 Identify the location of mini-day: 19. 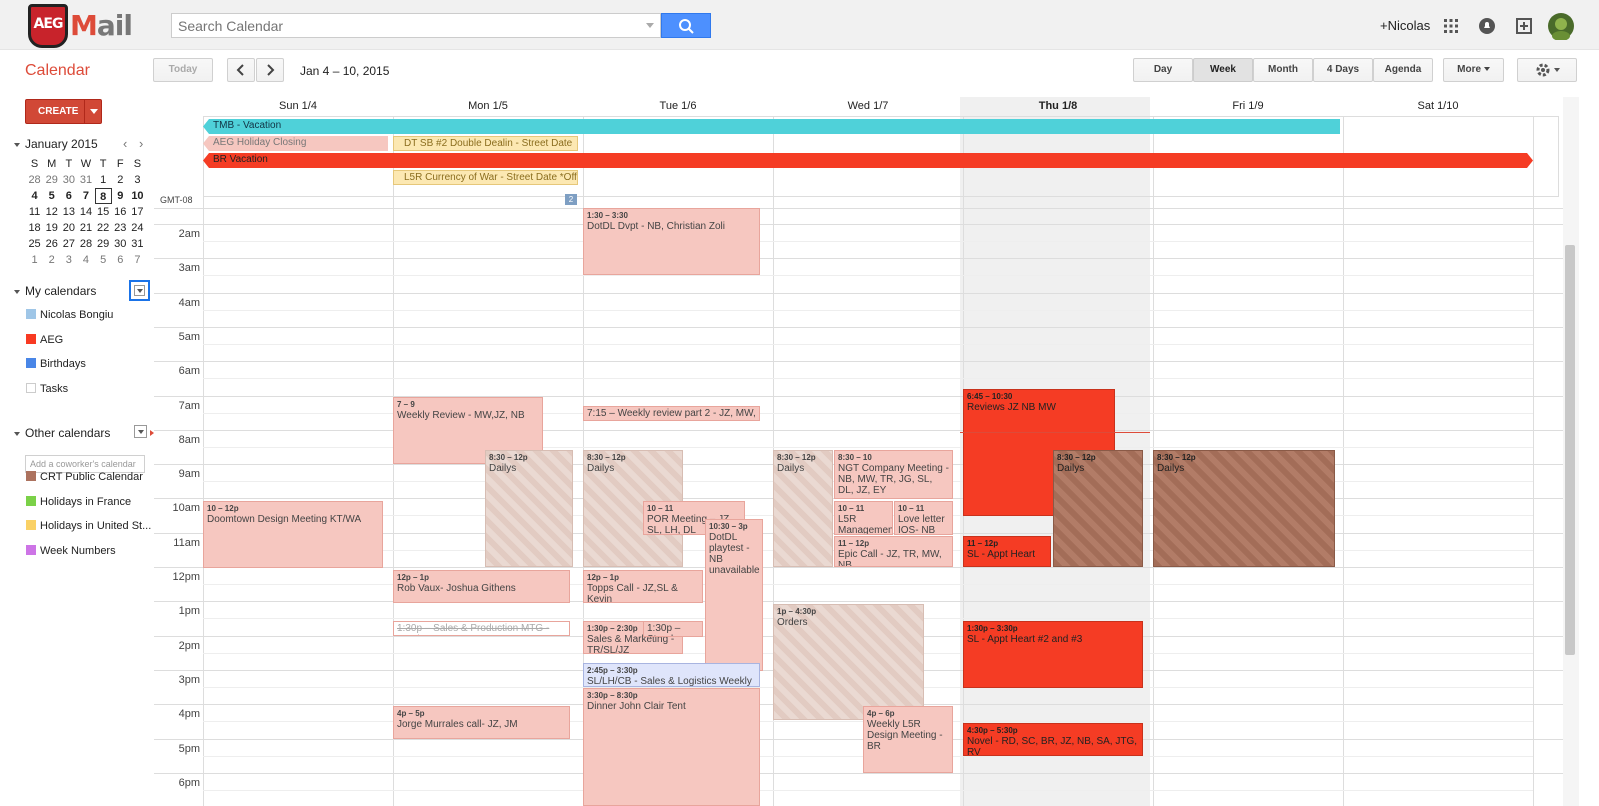
(51, 228).